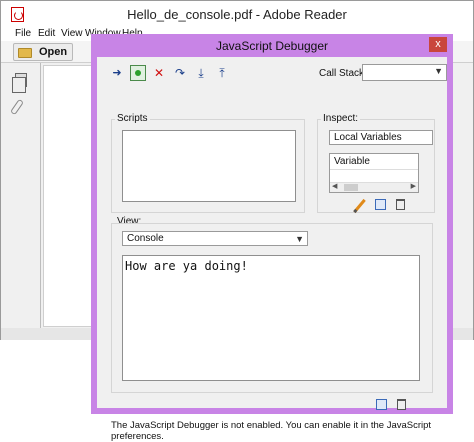 The height and width of the screenshot is (442, 474). What do you see at coordinates (53, 52) in the screenshot?
I see `open-button-label: Open` at bounding box center [53, 52].